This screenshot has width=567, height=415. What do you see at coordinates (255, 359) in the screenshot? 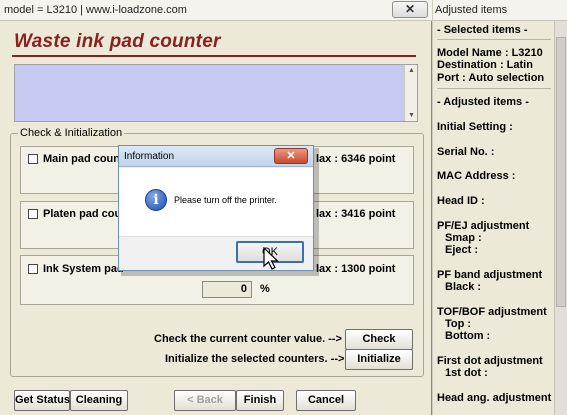
I see `initialize-row-label: Initialize the selected counters. -->` at bounding box center [255, 359].